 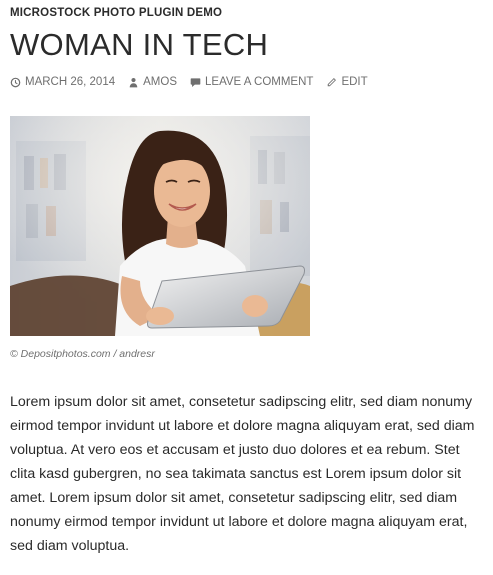 What do you see at coordinates (332, 81) in the screenshot?
I see `pencil-icon` at bounding box center [332, 81].